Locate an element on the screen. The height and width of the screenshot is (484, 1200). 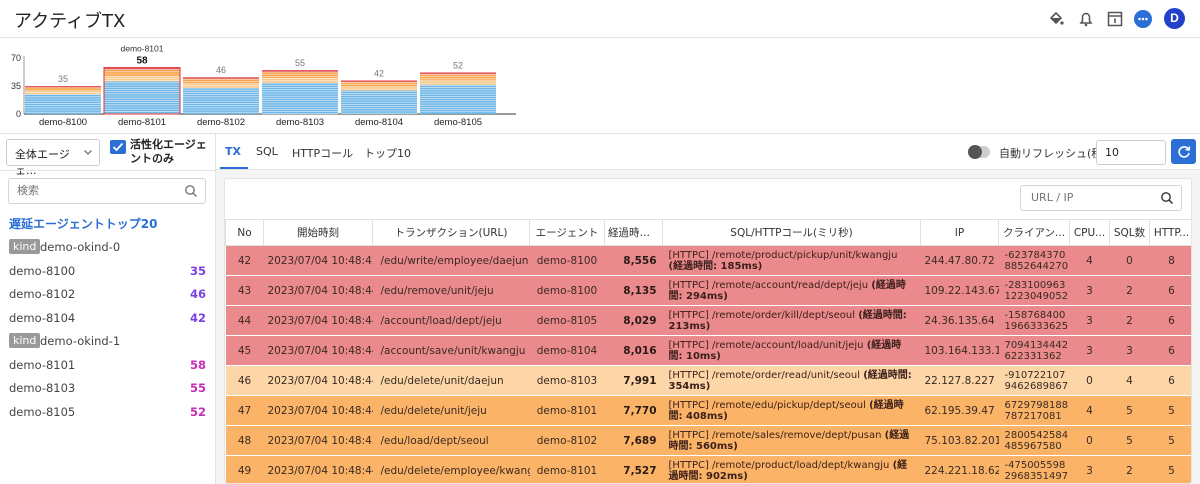
column-header: エージェント is located at coordinates (567, 232).